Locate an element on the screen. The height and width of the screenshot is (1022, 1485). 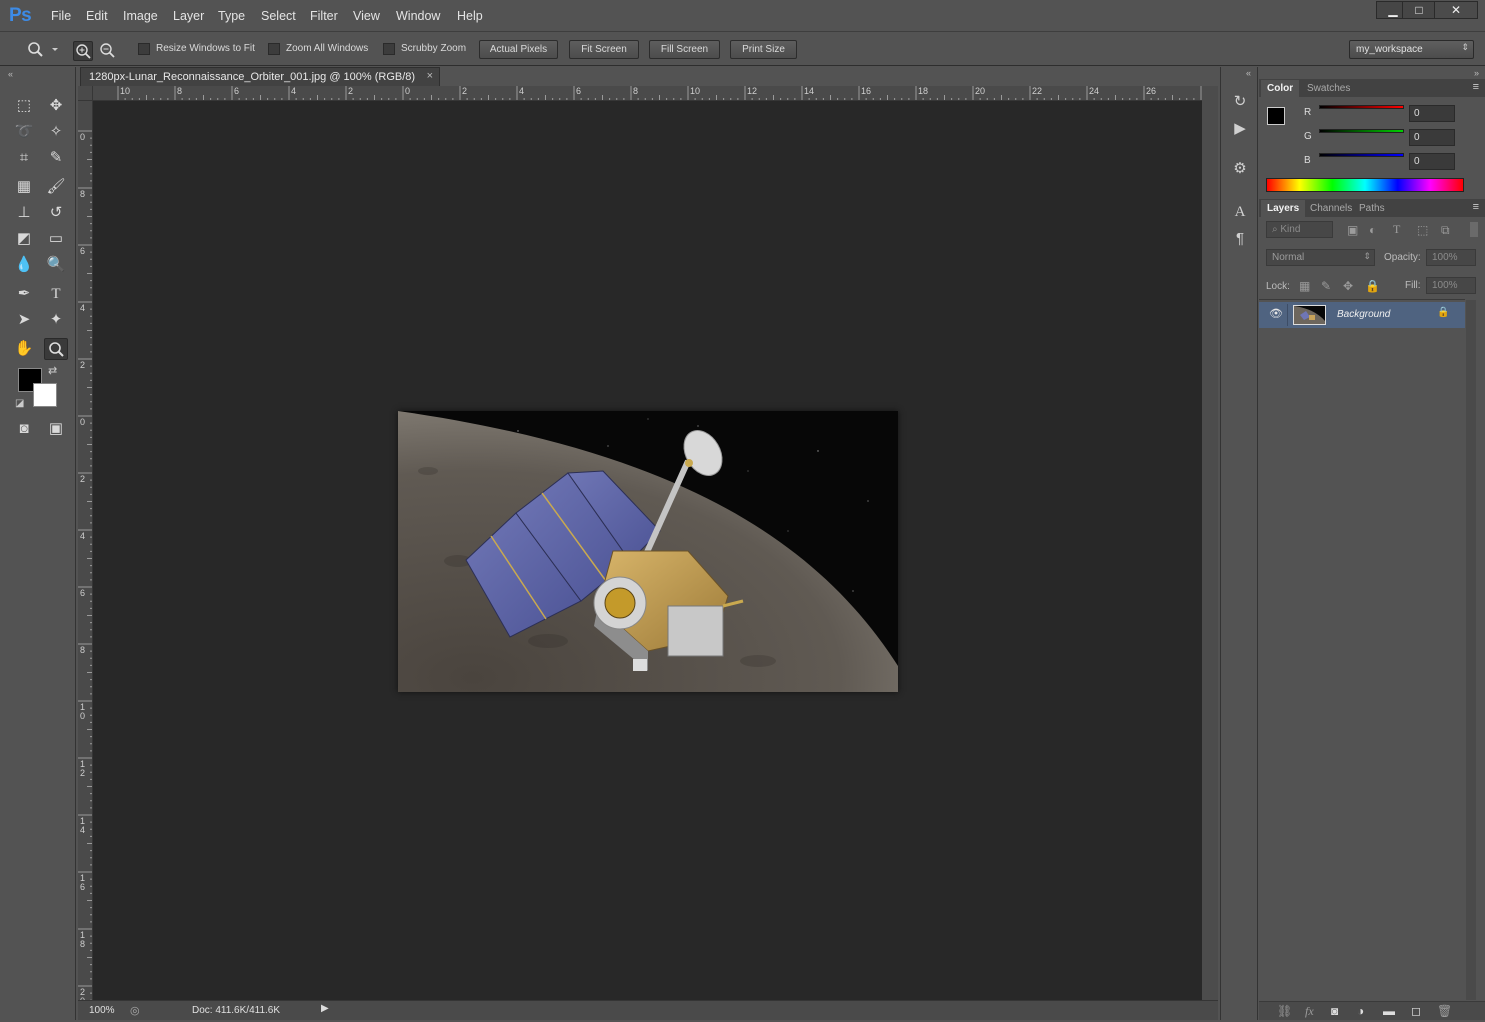
quick-mask-icon: ◙ is located at coordinates (24, 429).